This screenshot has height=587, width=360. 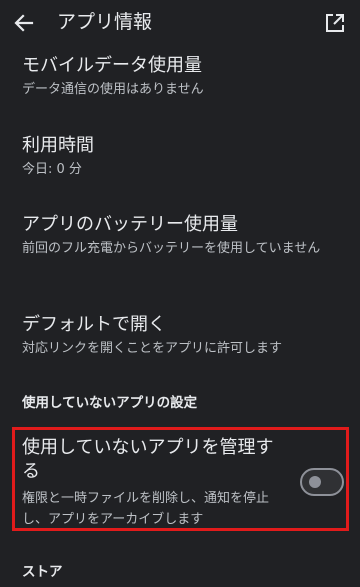 I want to click on open-in-new-button, so click(x=335, y=23).